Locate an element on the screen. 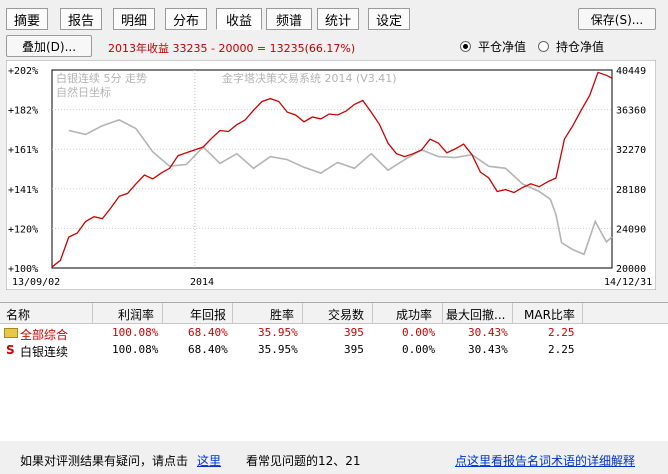 This screenshot has width=668, height=474. tab-detail: 明细 is located at coordinates (134, 19).